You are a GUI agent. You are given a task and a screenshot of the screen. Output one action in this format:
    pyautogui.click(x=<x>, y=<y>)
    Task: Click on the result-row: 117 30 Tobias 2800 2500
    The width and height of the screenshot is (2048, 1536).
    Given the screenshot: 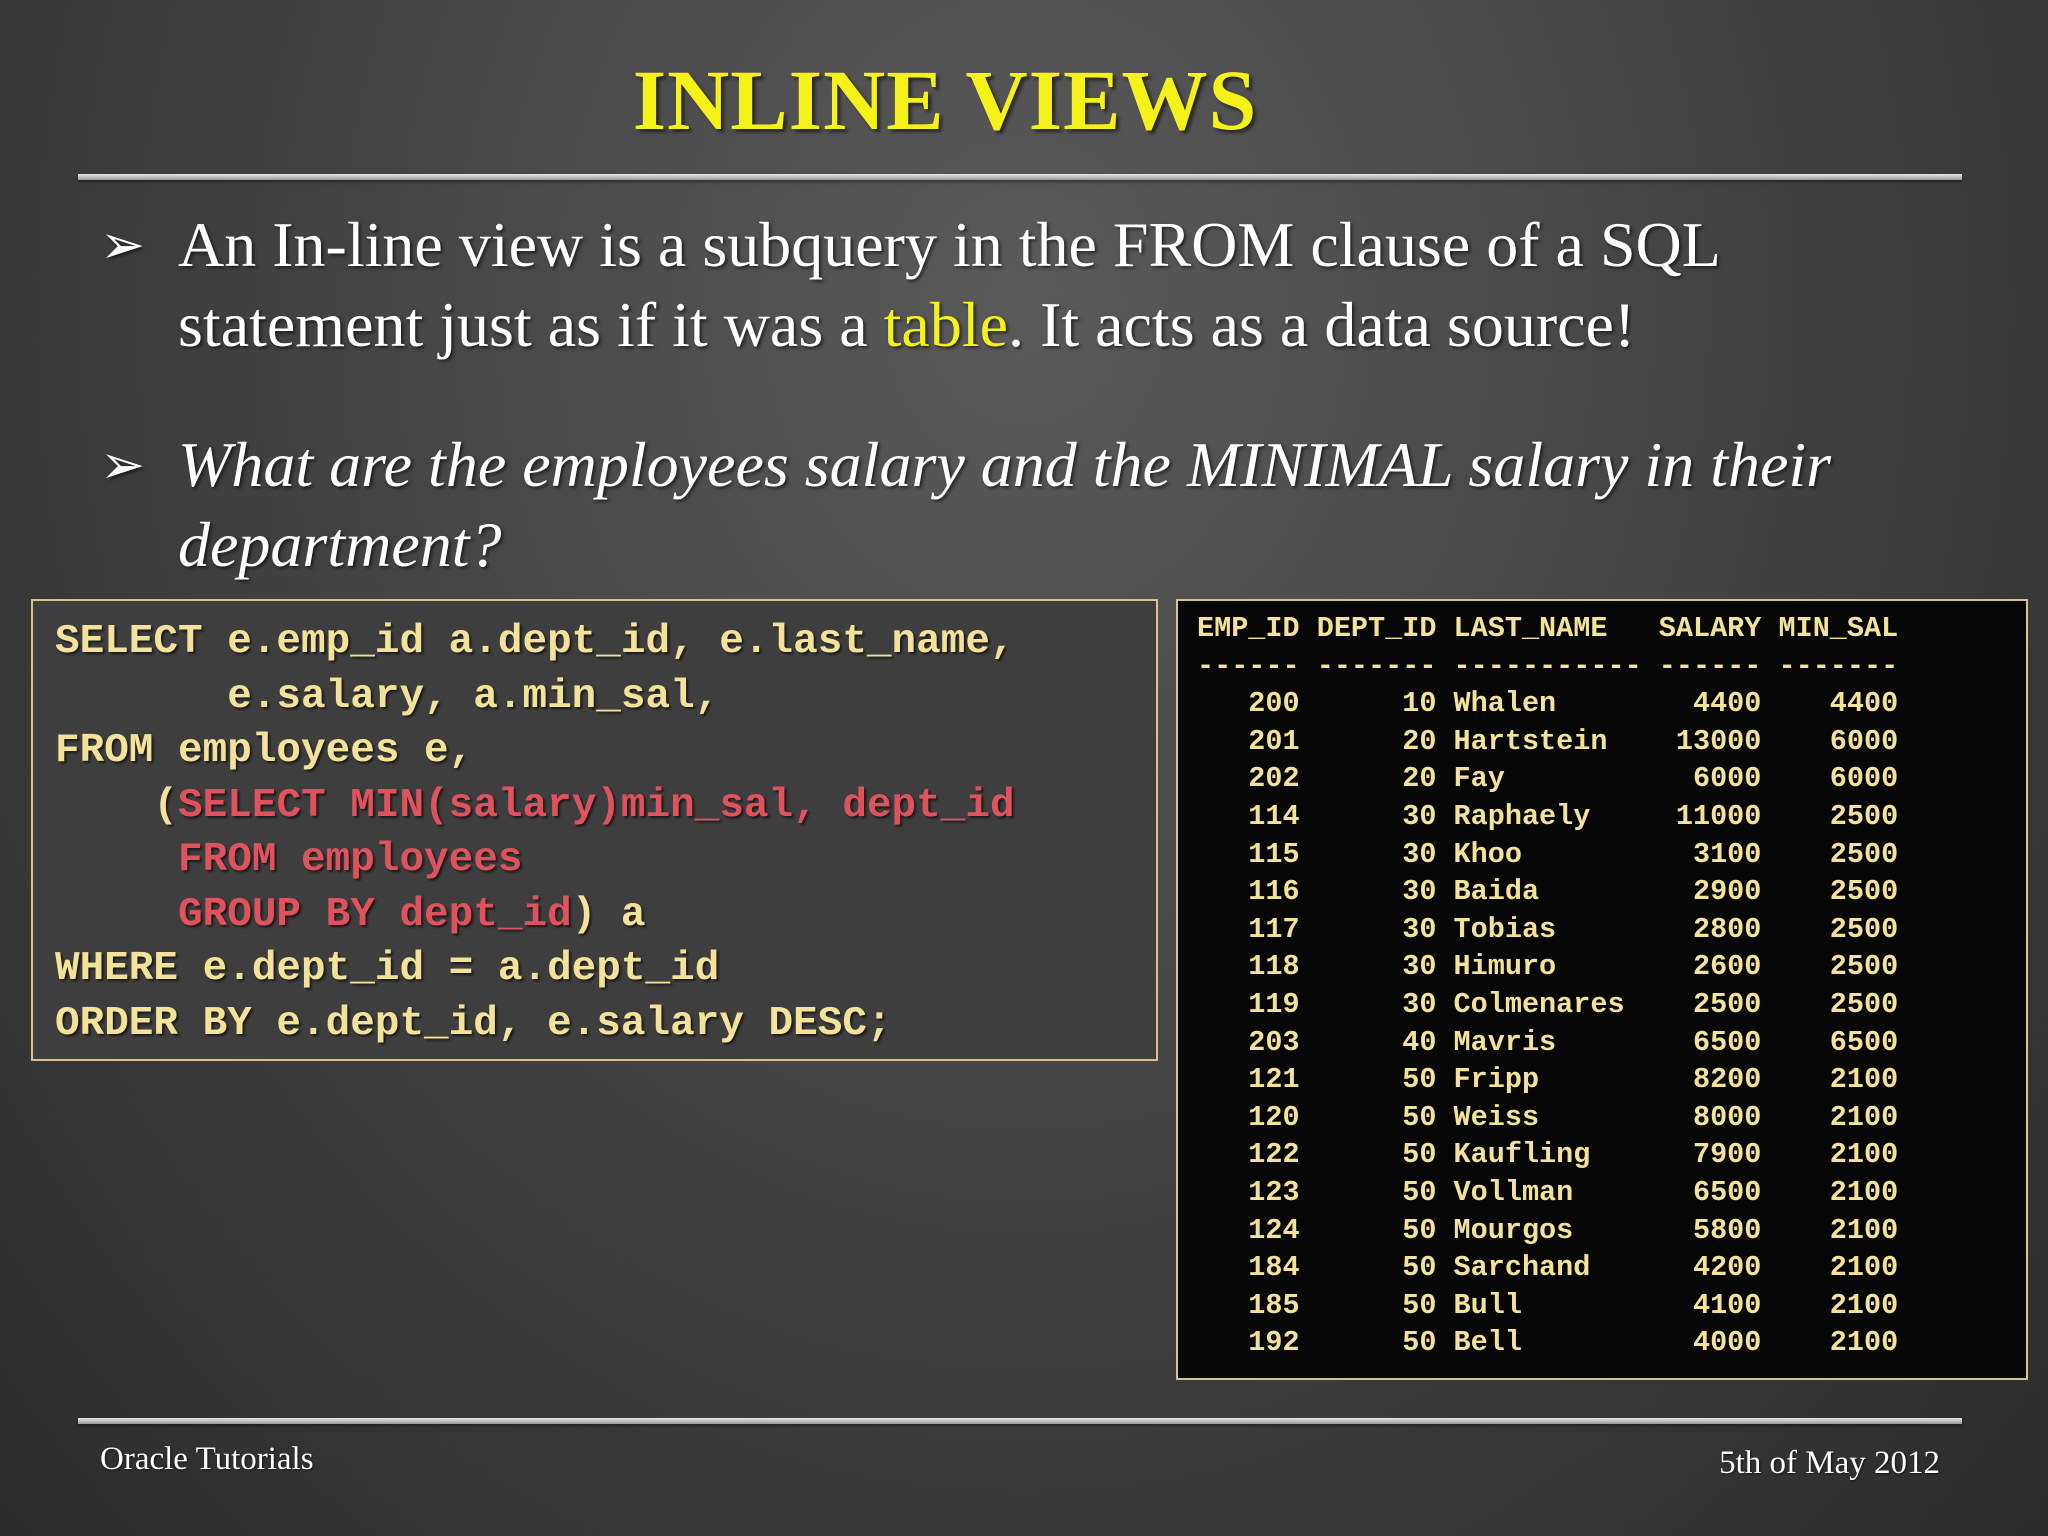 What is the action you would take?
    pyautogui.click(x=1548, y=929)
    